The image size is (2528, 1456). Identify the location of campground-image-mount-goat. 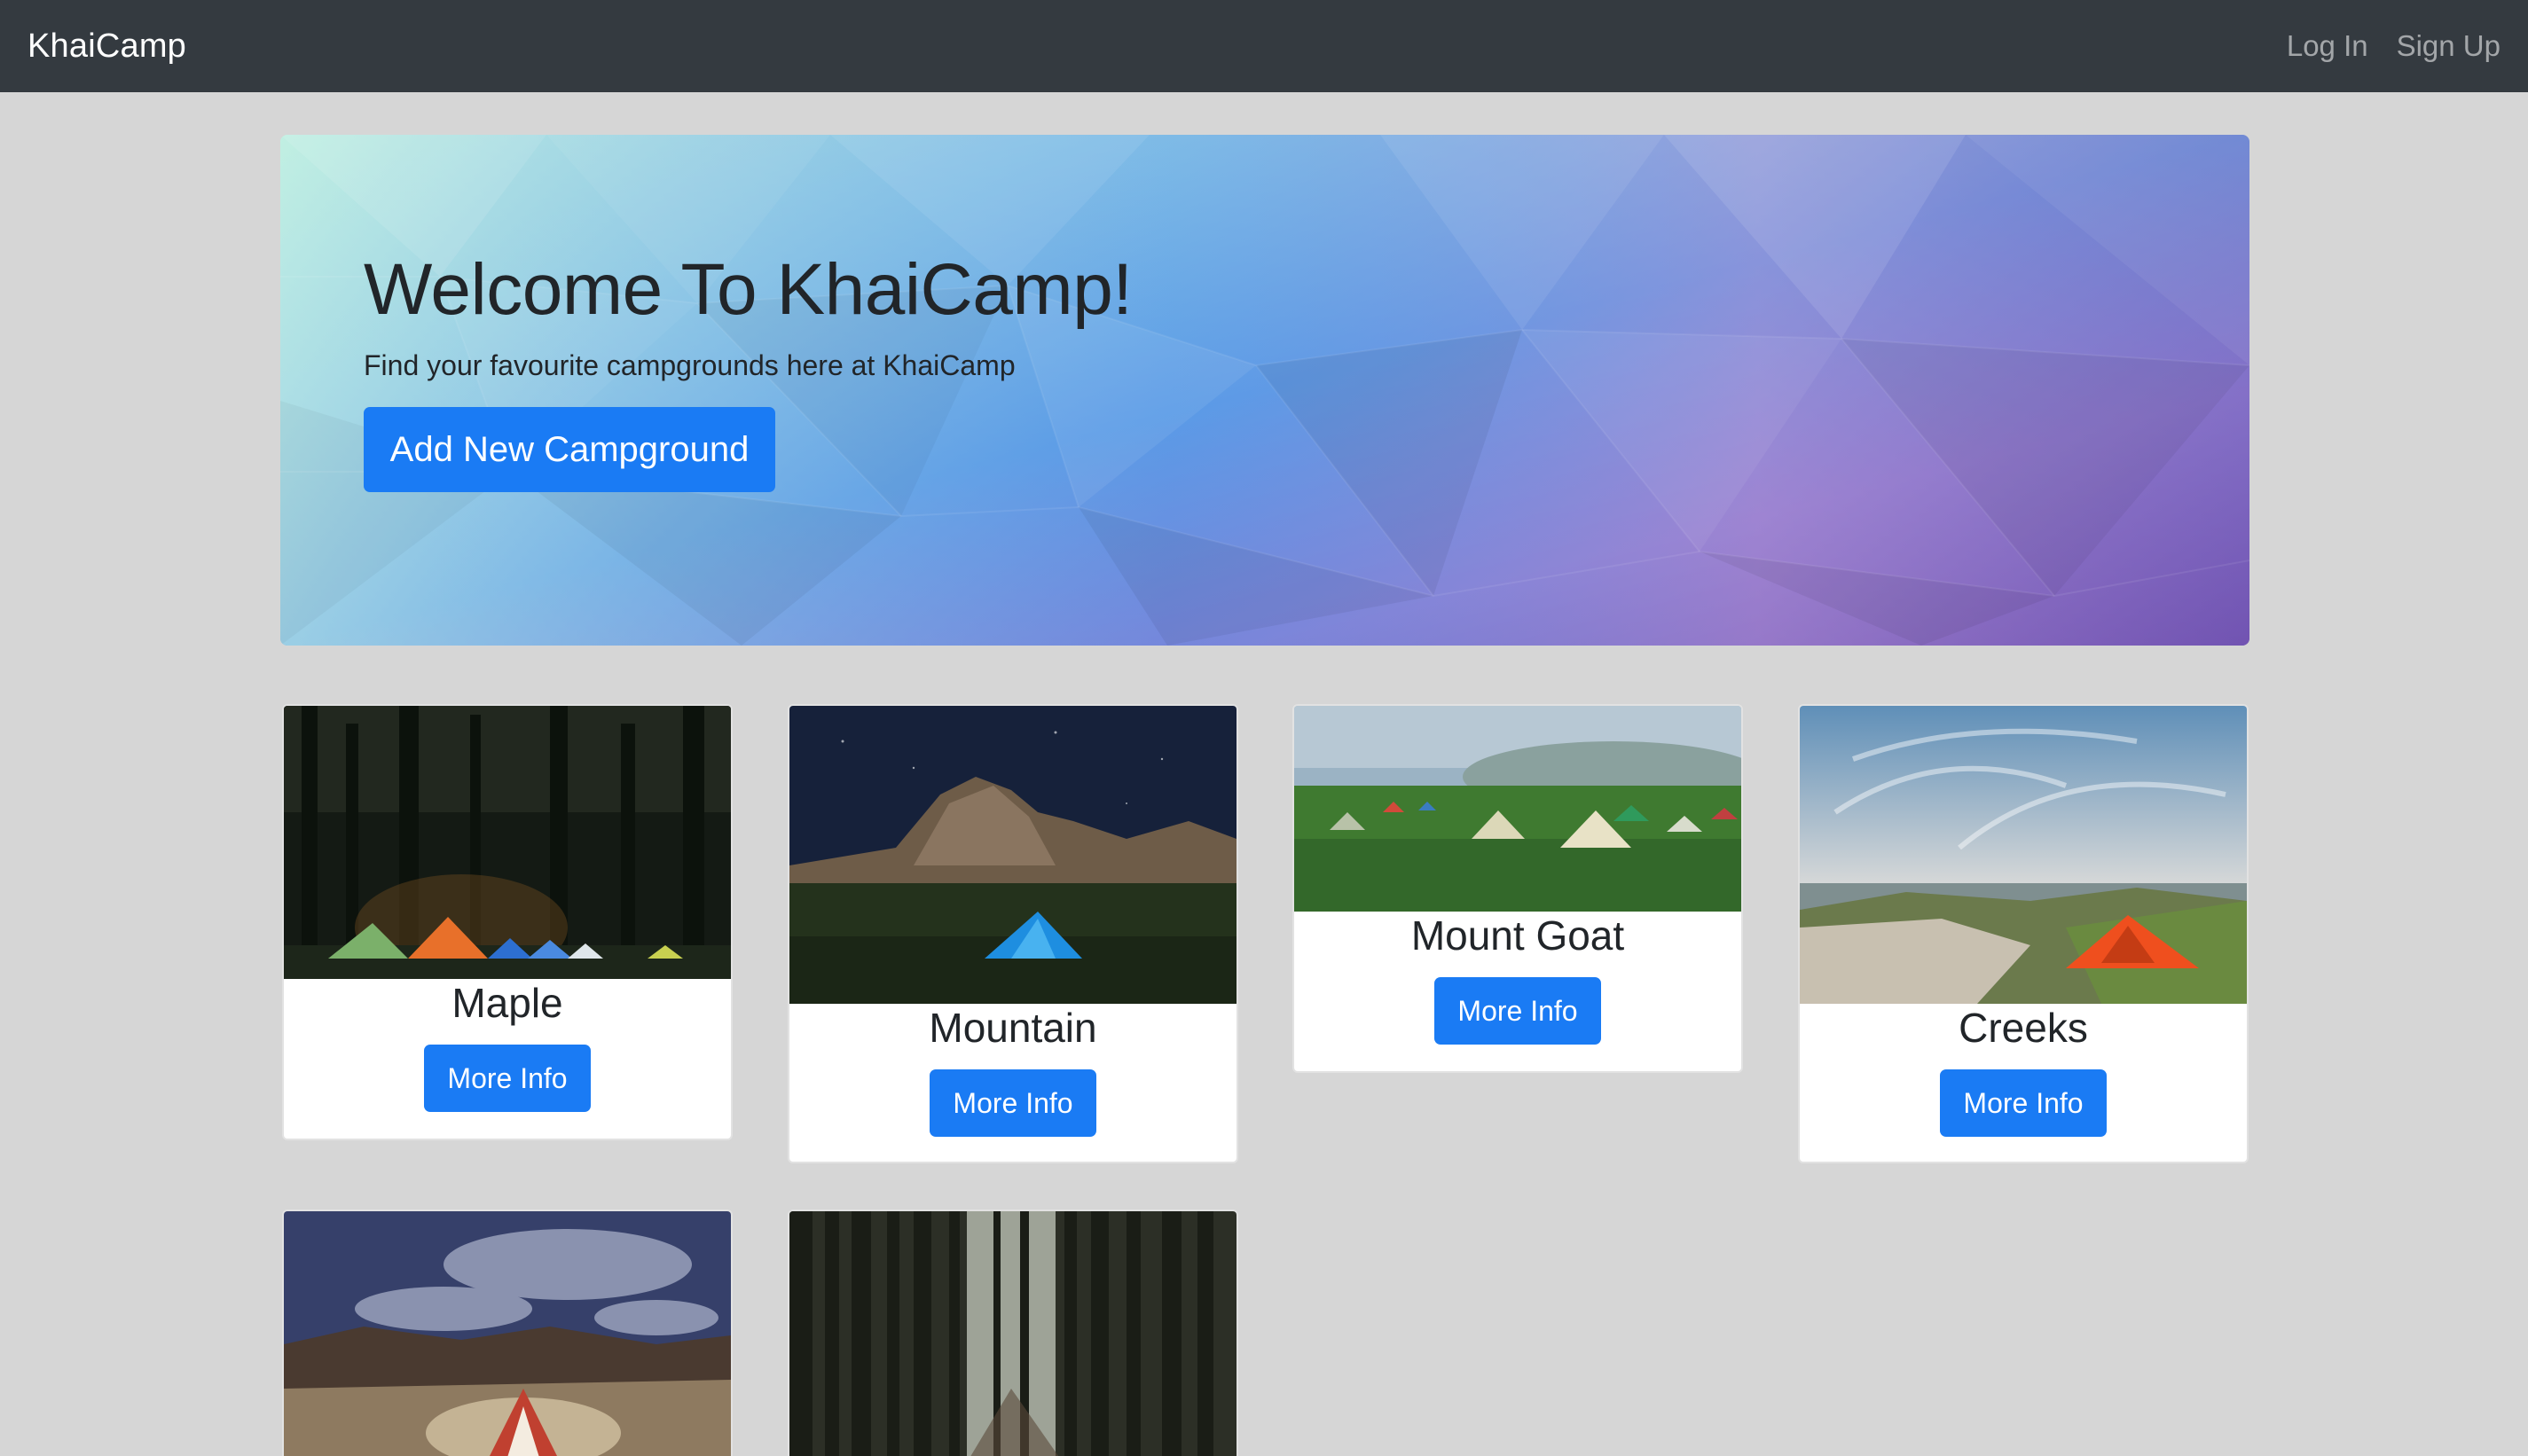
(1517, 809).